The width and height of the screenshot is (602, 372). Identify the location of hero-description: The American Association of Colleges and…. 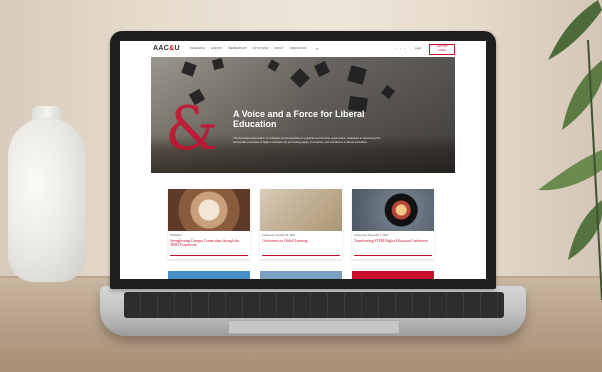
(307, 140).